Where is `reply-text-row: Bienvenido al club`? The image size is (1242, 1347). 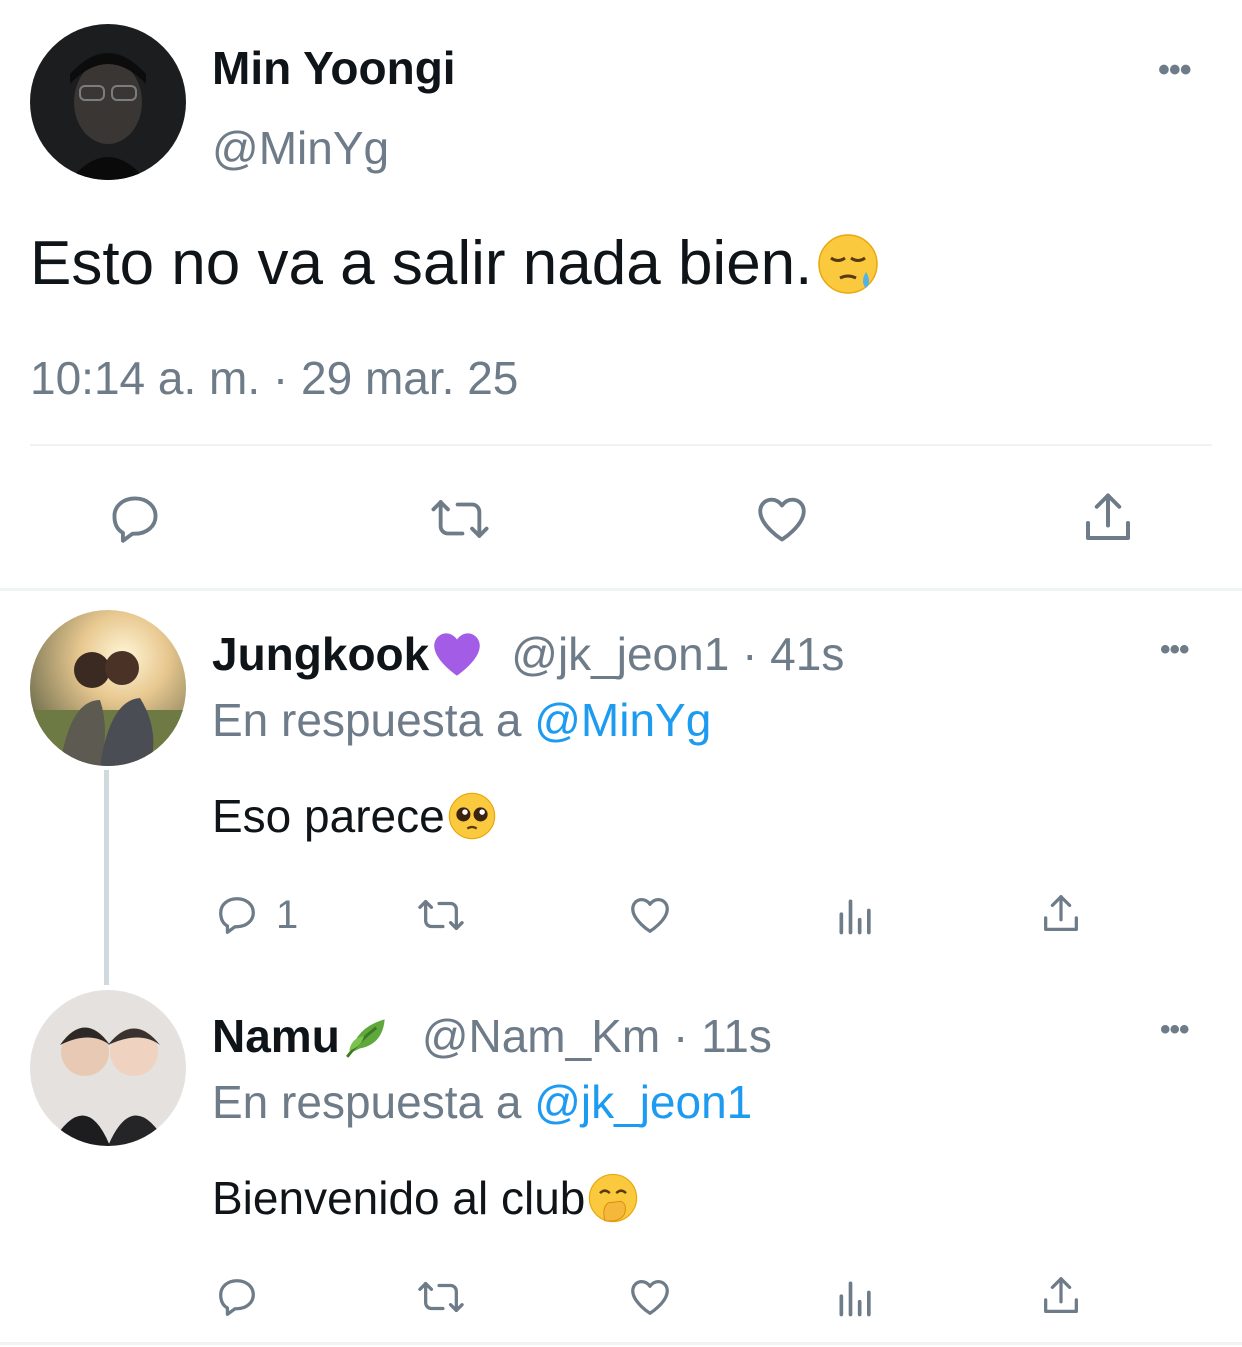 reply-text-row: Bienvenido al club is located at coordinates (425, 1198).